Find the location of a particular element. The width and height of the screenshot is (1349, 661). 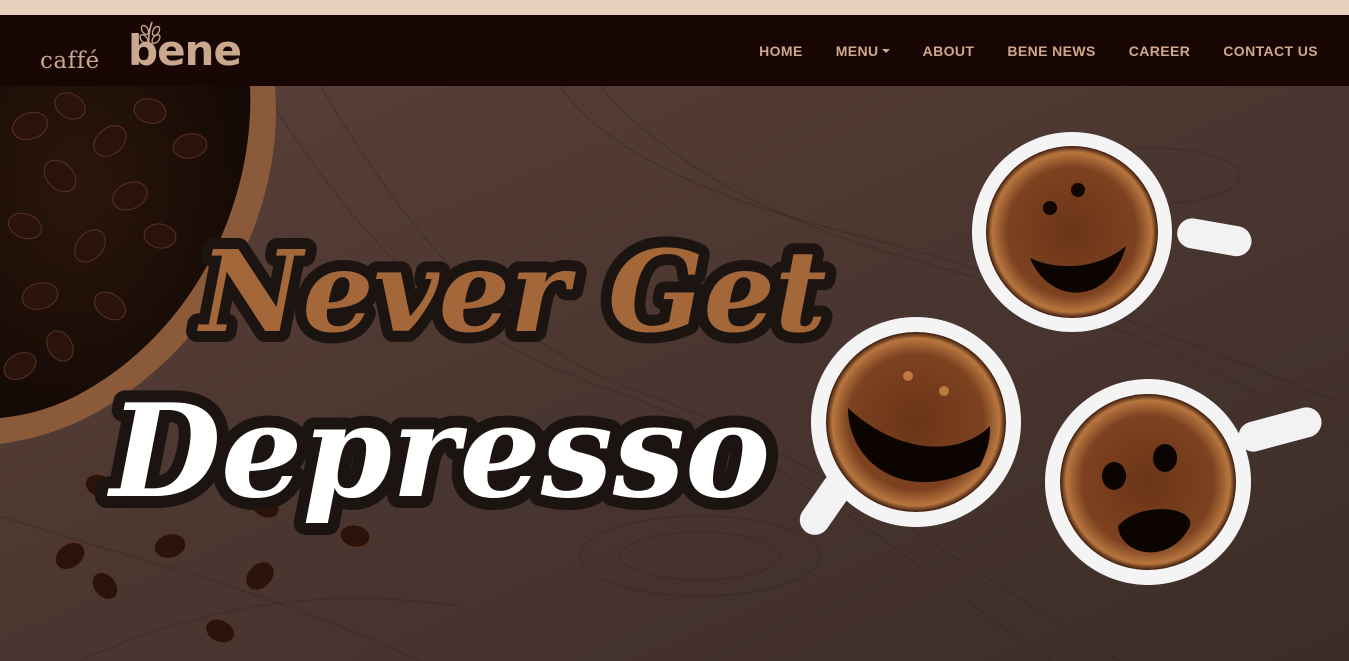

nav-career: CAREER is located at coordinates (1160, 51).